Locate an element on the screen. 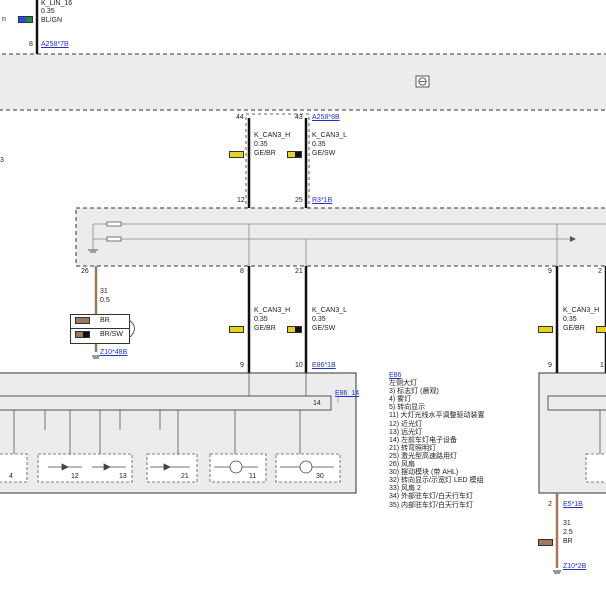 Image resolution: width=606 pixels, height=608 pixels. legend-item: 35) 内部驻车灯/白天行车灯 is located at coordinates (431, 505).